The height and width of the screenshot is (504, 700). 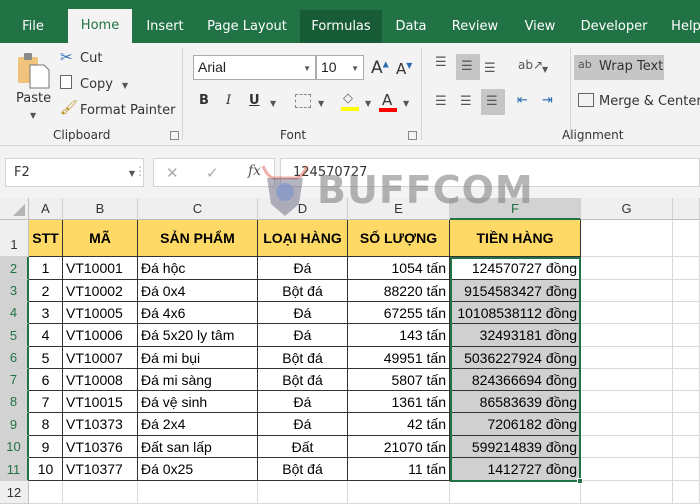 What do you see at coordinates (212, 173) in the screenshot?
I see `enter-icon: ✓` at bounding box center [212, 173].